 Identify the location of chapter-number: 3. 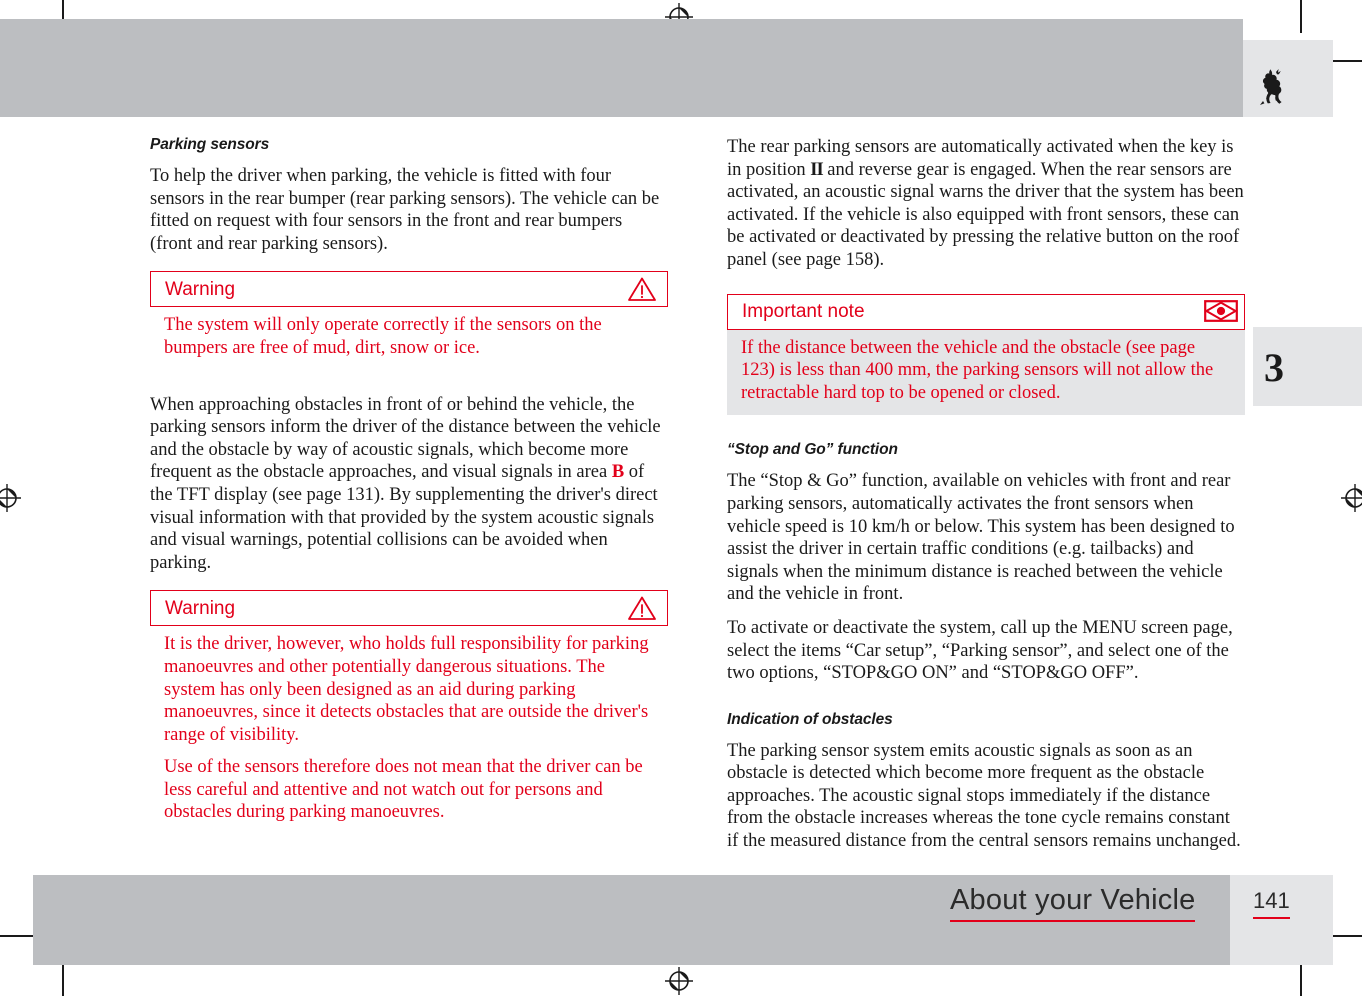
(1274, 367).